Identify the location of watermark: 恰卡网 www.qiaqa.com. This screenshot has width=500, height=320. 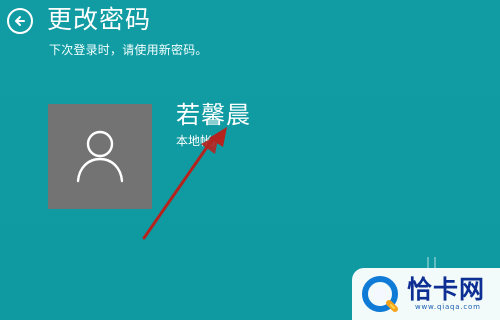
(426, 294).